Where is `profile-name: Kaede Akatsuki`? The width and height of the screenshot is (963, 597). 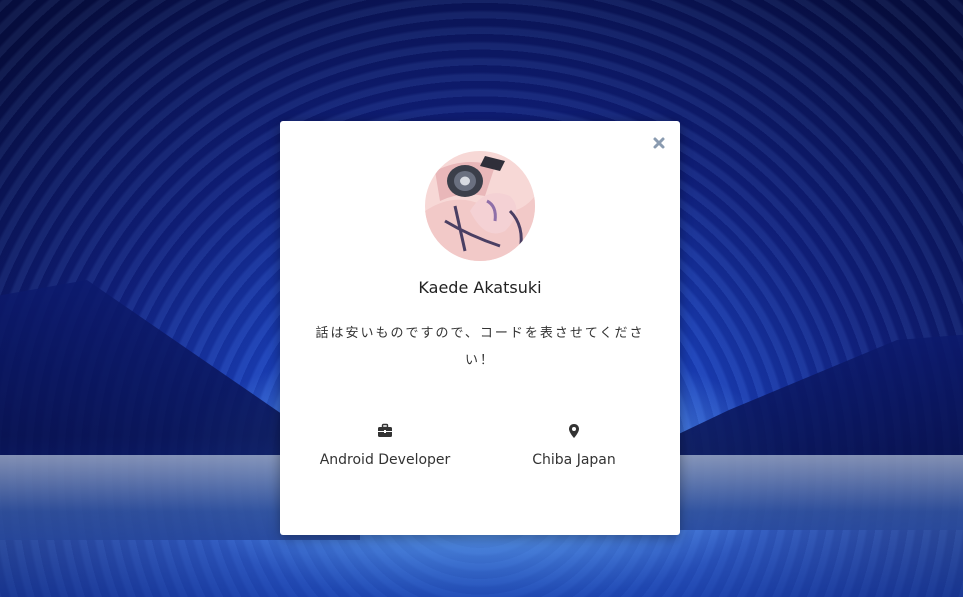
profile-name: Kaede Akatsuki is located at coordinates (480, 287).